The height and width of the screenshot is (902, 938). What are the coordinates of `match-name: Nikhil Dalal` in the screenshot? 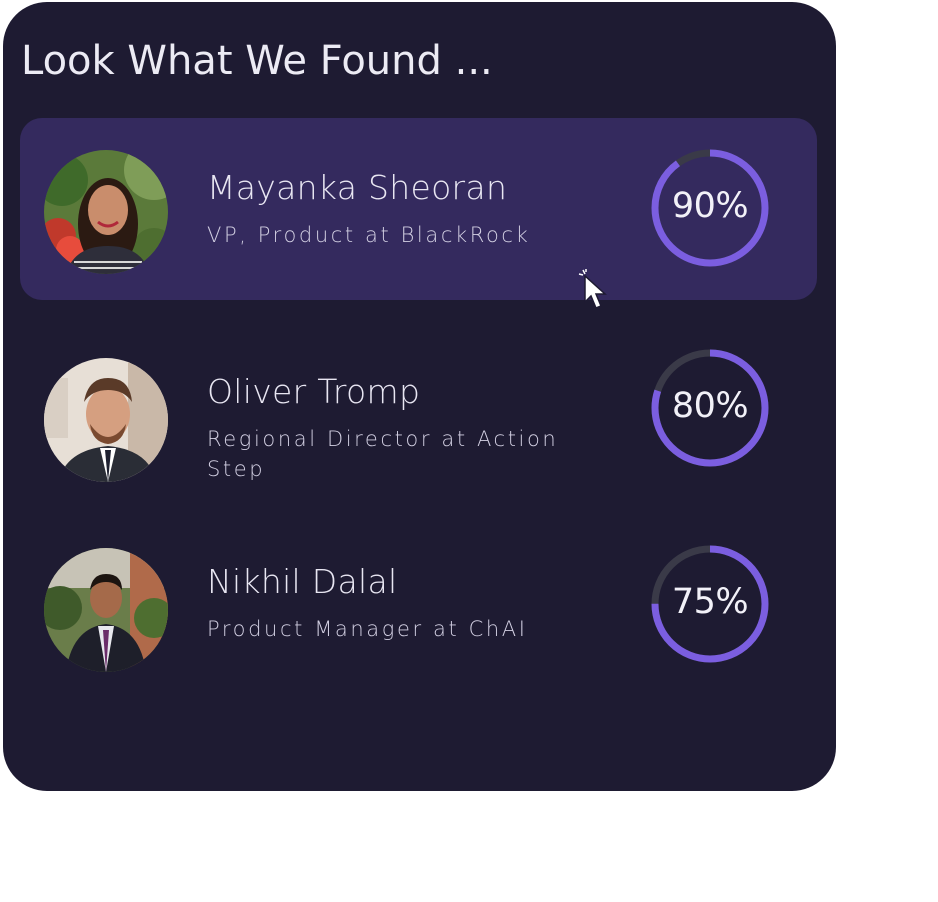 It's located at (302, 581).